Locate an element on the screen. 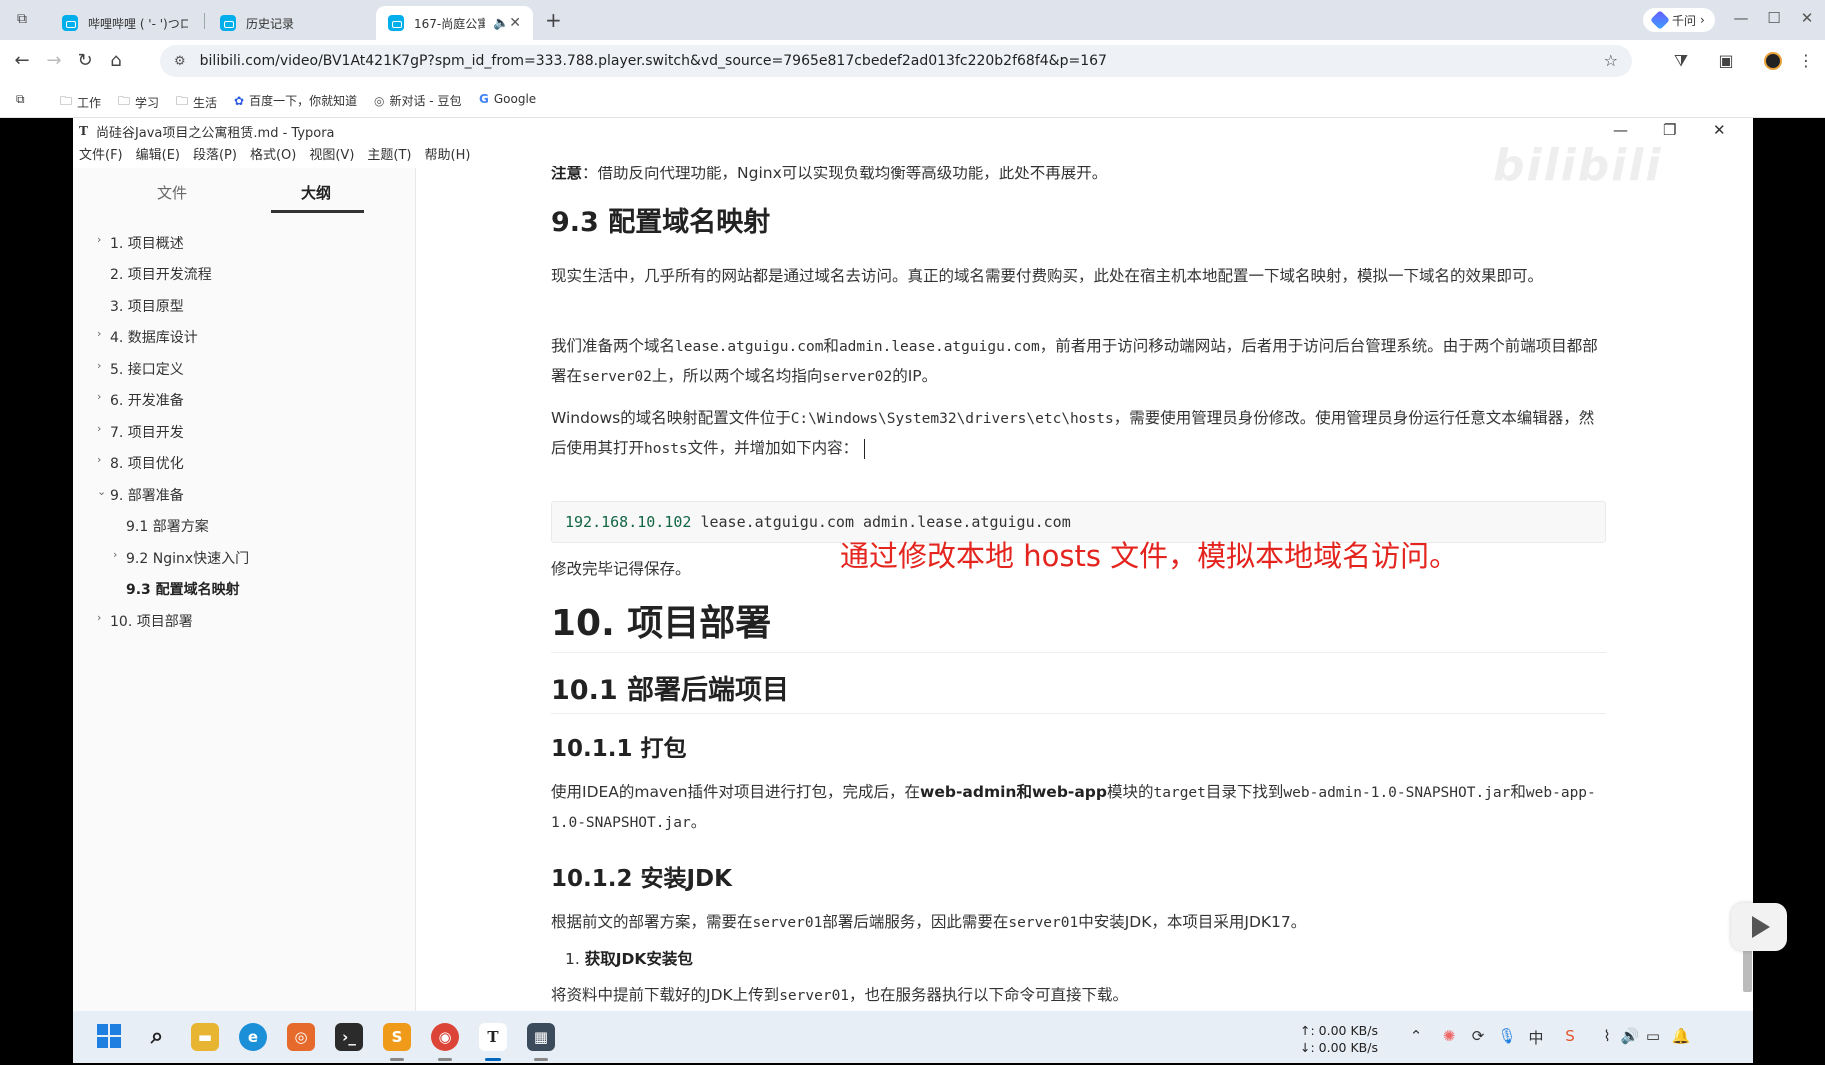 Image resolution: width=1825 pixels, height=1065 pixels. forward-icon: → is located at coordinates (54, 61).